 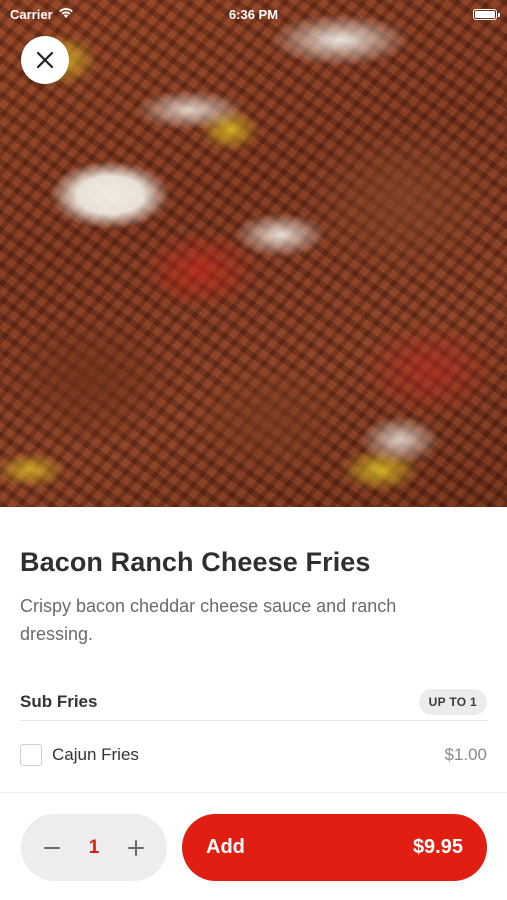 I want to click on status-left: Carrier, so click(x=42, y=14).